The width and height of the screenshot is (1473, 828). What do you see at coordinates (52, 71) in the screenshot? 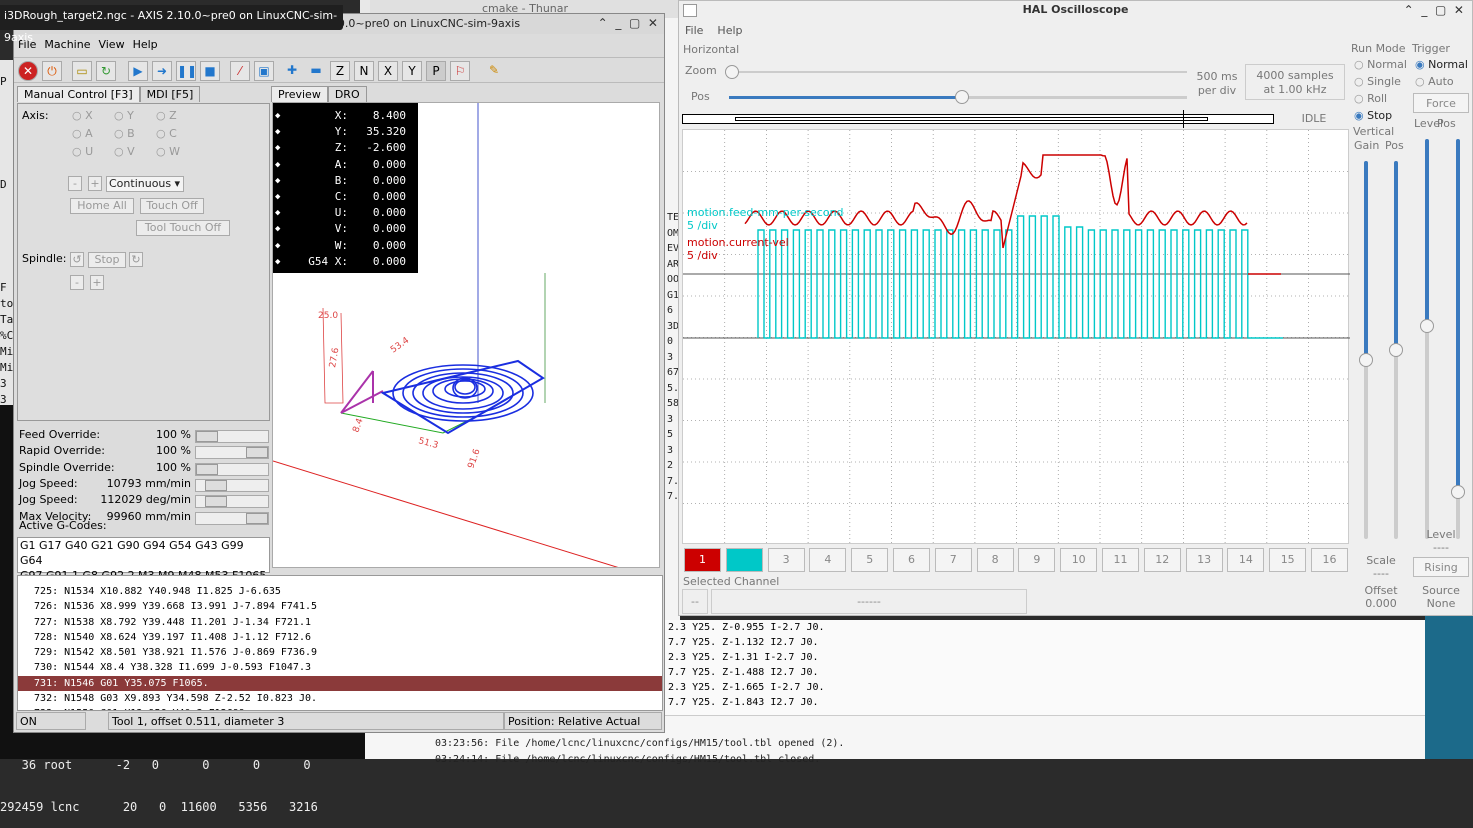
I see `power-icon: ⏻` at bounding box center [52, 71].